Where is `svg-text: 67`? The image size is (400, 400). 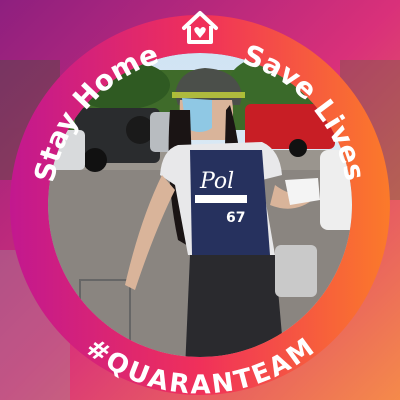 svg-text: 67 is located at coordinates (235, 218).